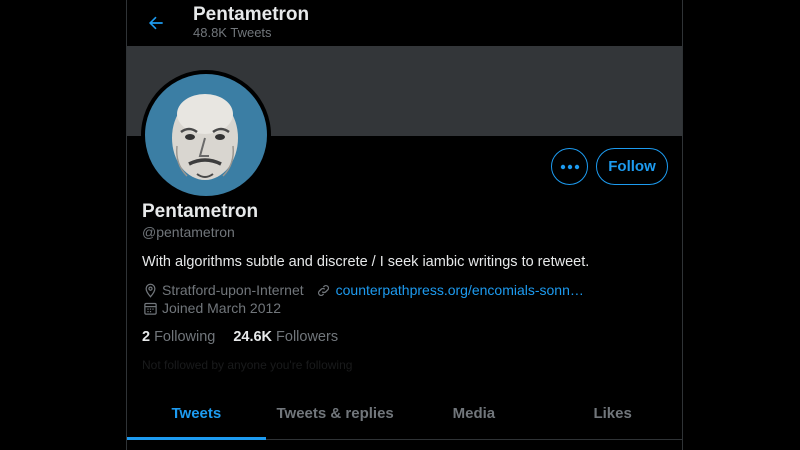 This screenshot has width=800, height=450. Describe the element at coordinates (632, 166) in the screenshot. I see `follow-button: Follow` at that location.